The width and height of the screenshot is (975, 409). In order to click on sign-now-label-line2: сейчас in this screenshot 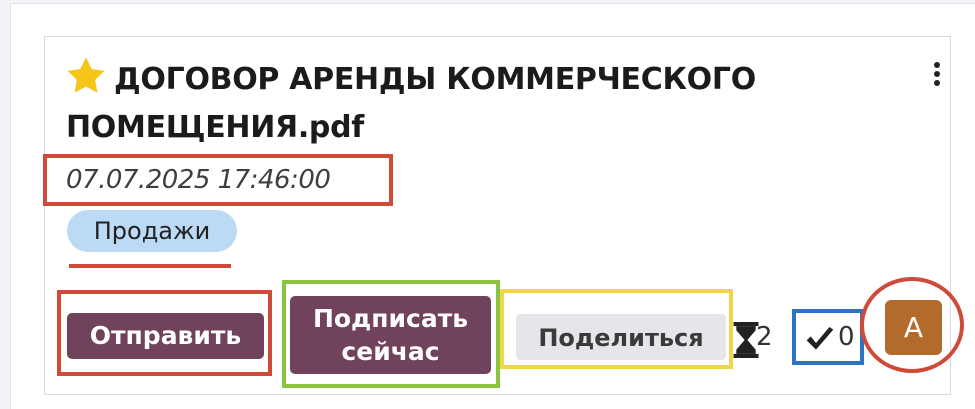, I will do `click(390, 351)`.